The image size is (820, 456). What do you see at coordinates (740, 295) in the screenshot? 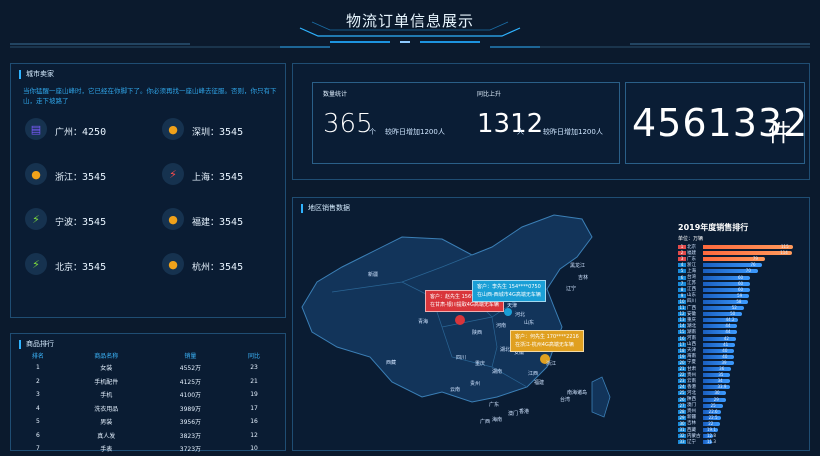
I see `rank-value: 59` at bounding box center [740, 295].